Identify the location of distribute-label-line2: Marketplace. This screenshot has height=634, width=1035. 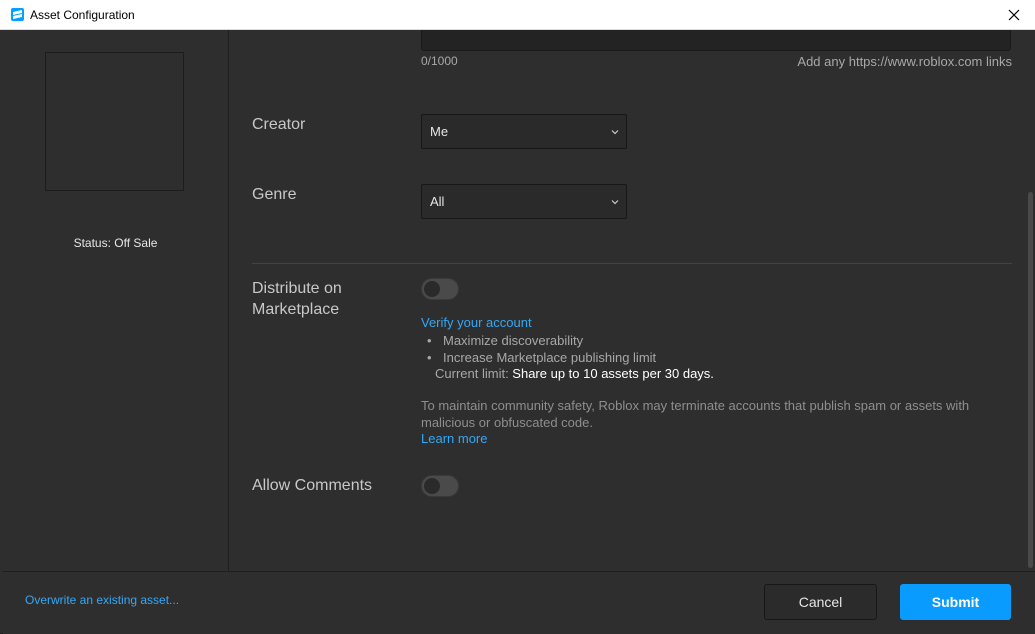
(296, 309).